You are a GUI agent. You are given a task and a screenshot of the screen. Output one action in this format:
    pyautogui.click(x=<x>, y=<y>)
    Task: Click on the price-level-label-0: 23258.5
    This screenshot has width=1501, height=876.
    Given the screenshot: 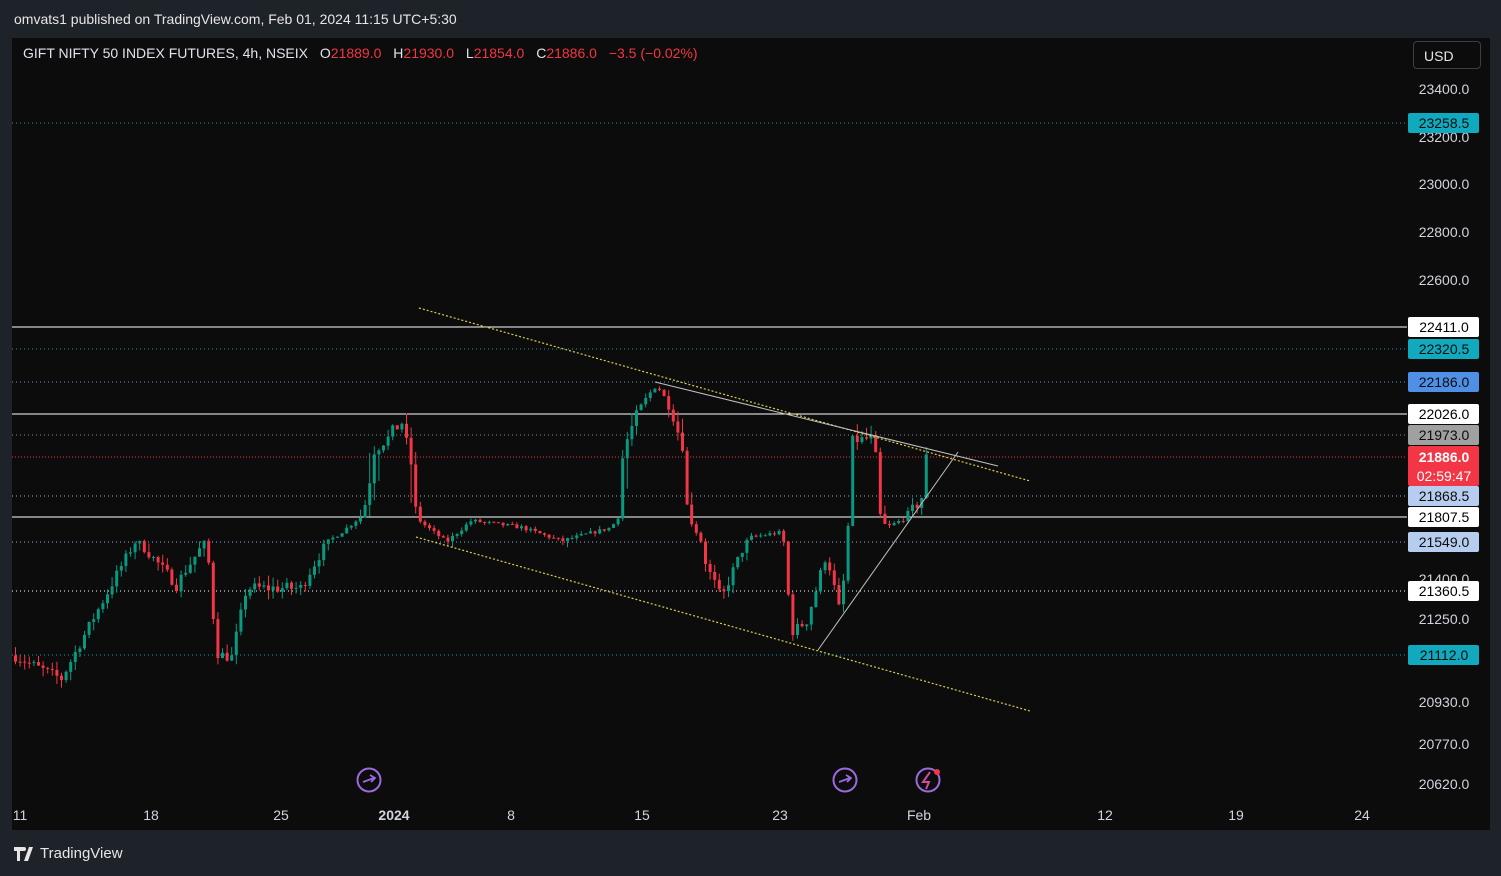 What is the action you would take?
    pyautogui.click(x=1444, y=123)
    